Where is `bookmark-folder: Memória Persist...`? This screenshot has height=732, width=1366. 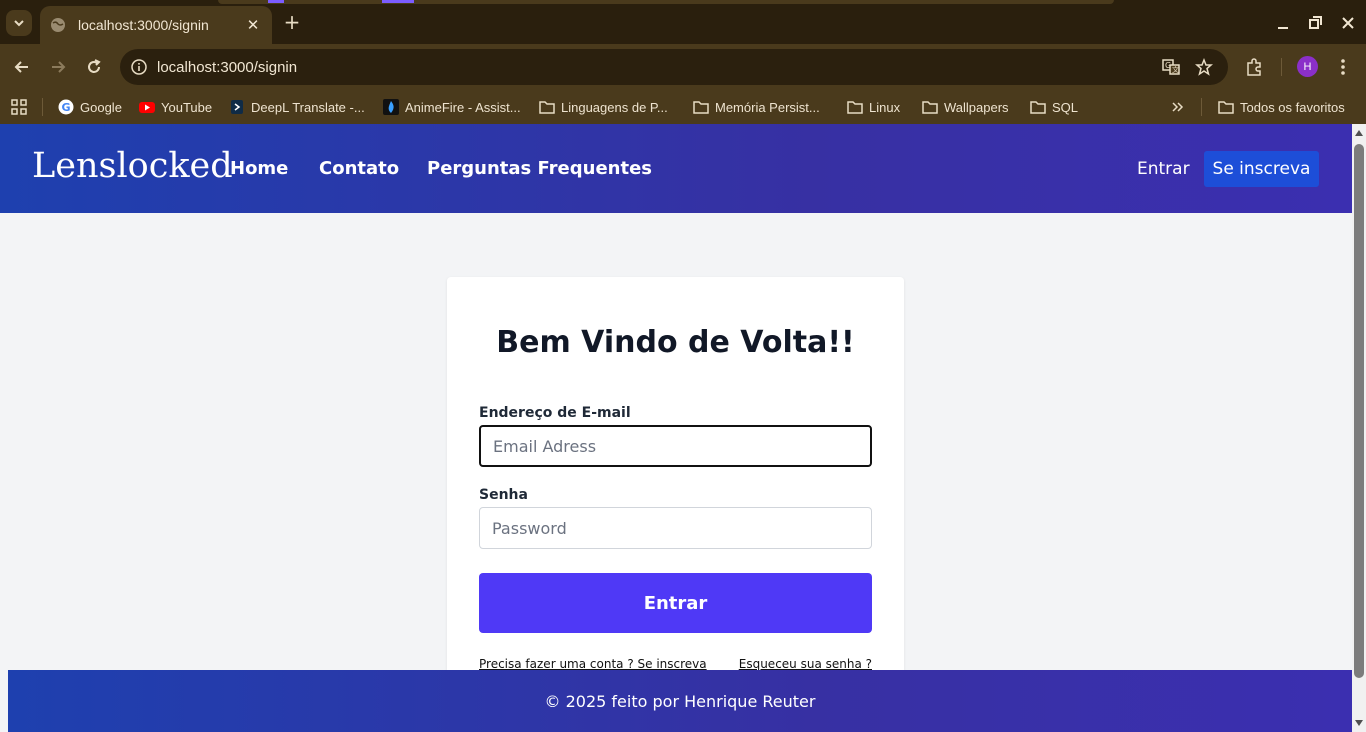 bookmark-folder: Memória Persist... is located at coordinates (756, 107).